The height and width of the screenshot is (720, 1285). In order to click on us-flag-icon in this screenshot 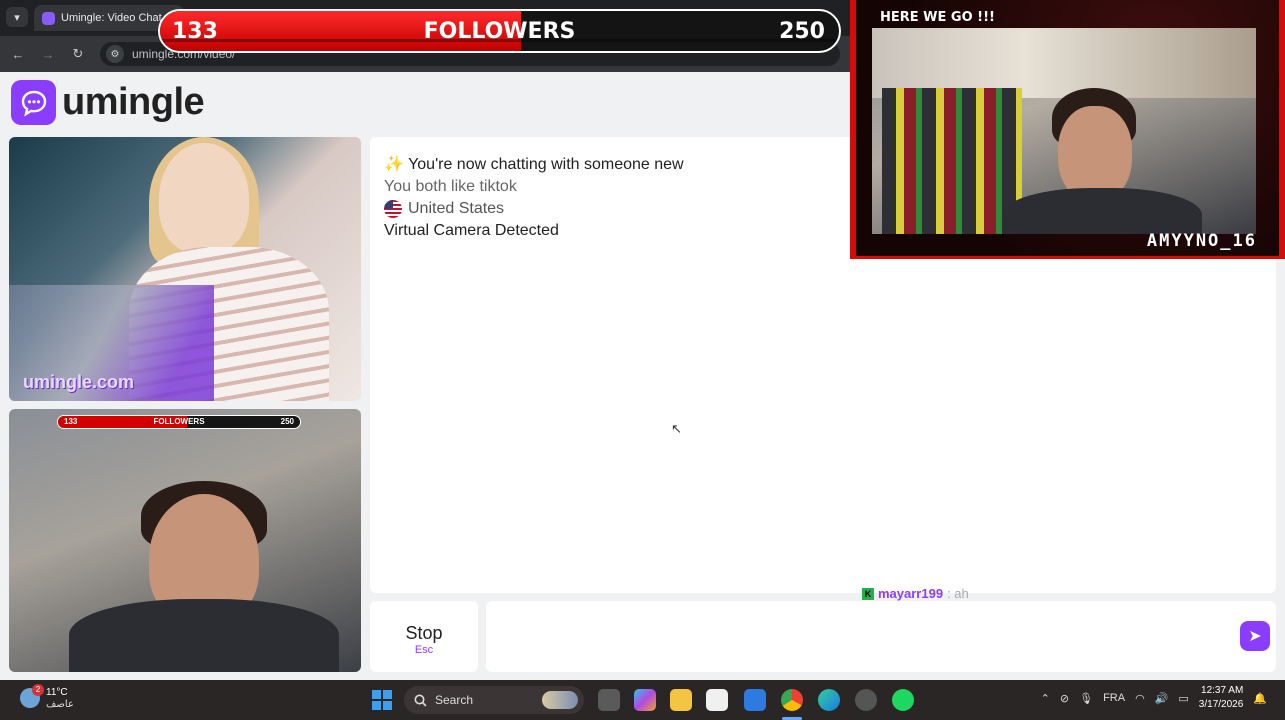, I will do `click(393, 209)`.